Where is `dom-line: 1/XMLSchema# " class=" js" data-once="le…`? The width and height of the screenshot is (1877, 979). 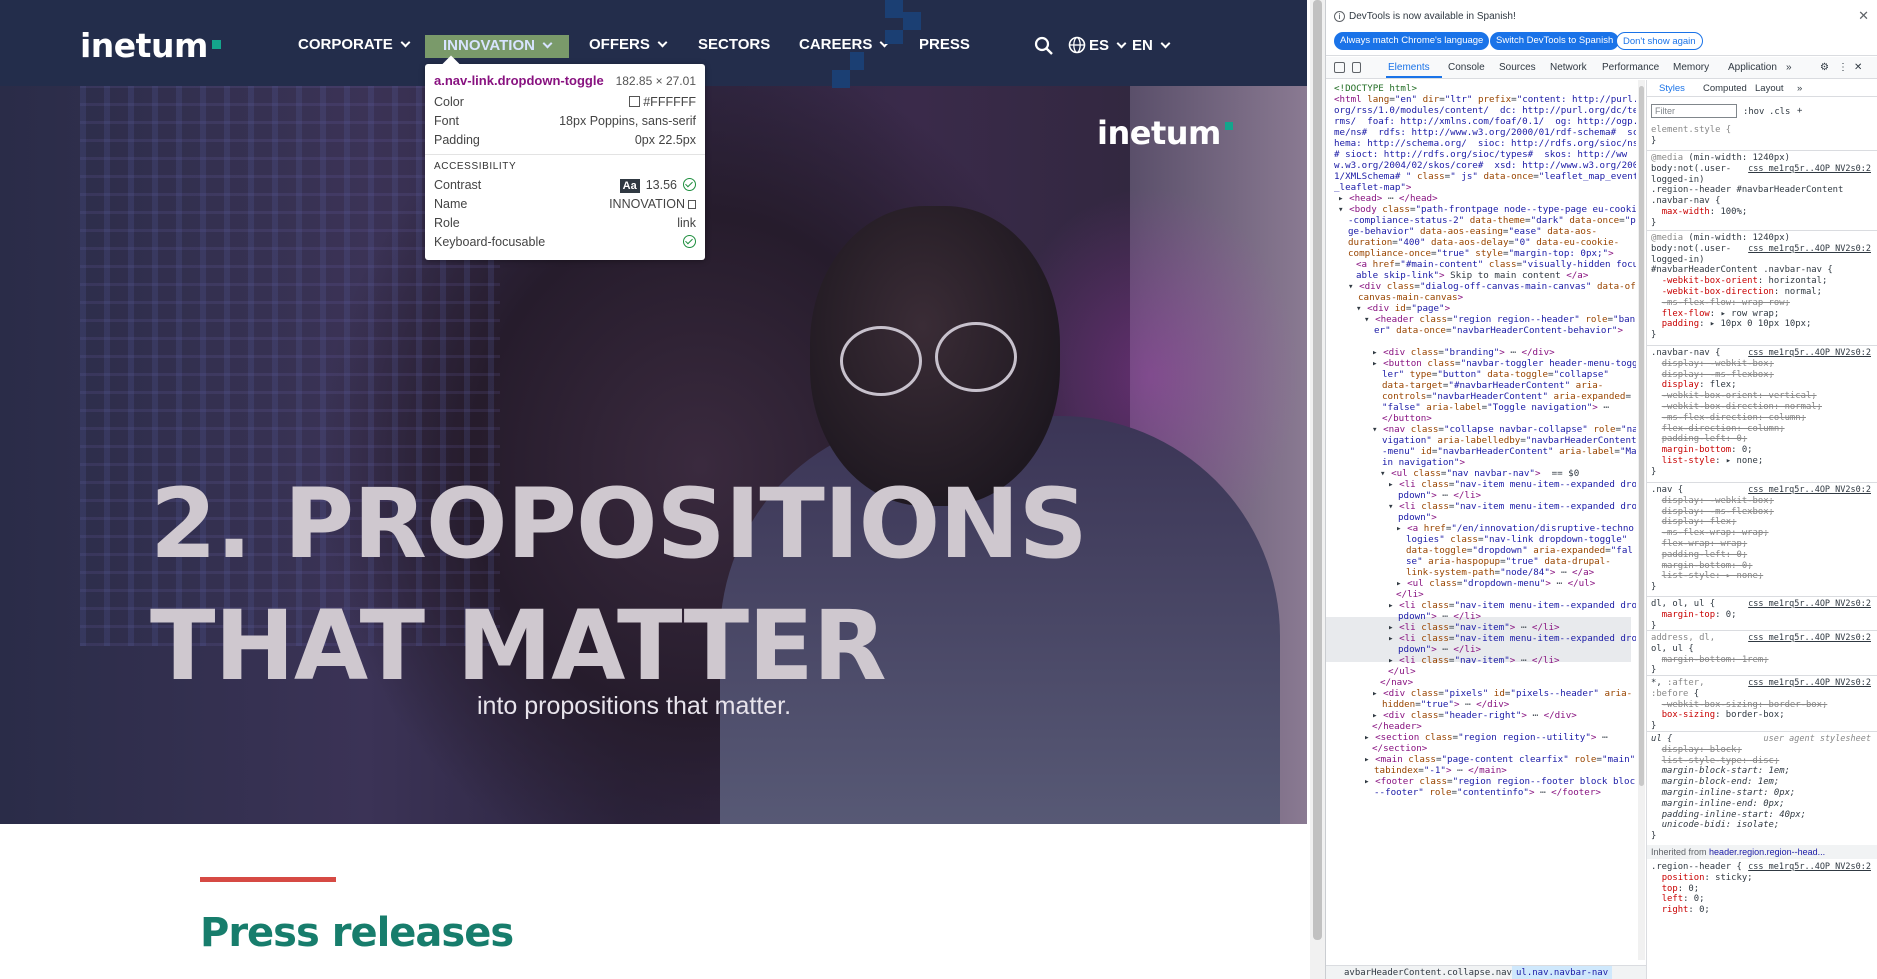
dom-line: 1/XMLSchema# " class=" js" data-once="le… is located at coordinates (1485, 176).